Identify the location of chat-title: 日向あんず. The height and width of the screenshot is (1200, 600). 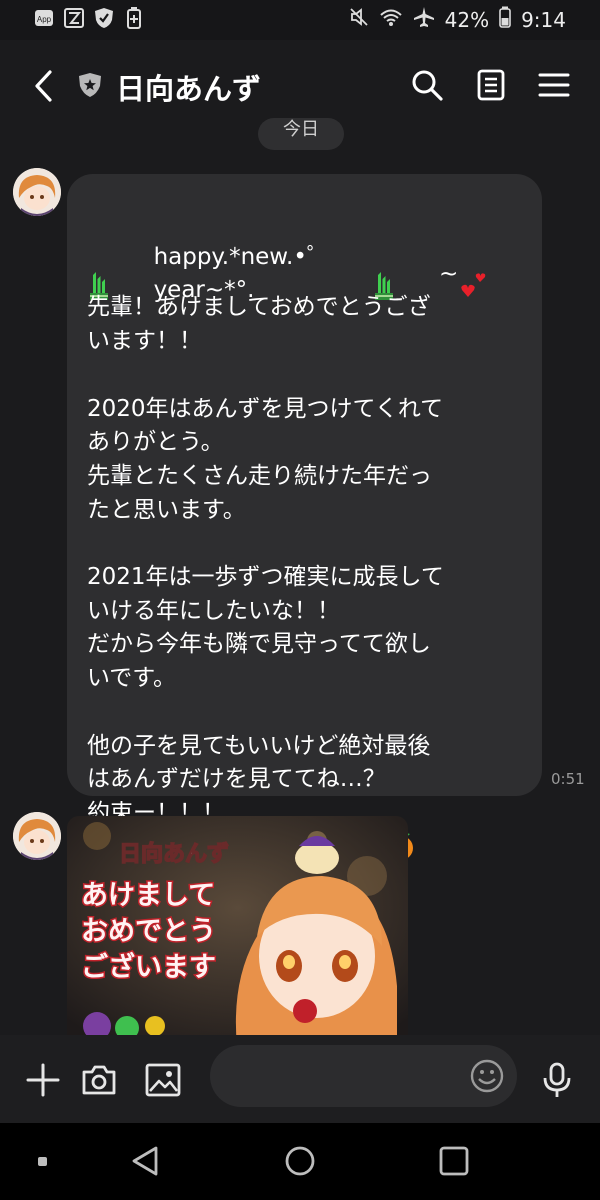
(189, 89).